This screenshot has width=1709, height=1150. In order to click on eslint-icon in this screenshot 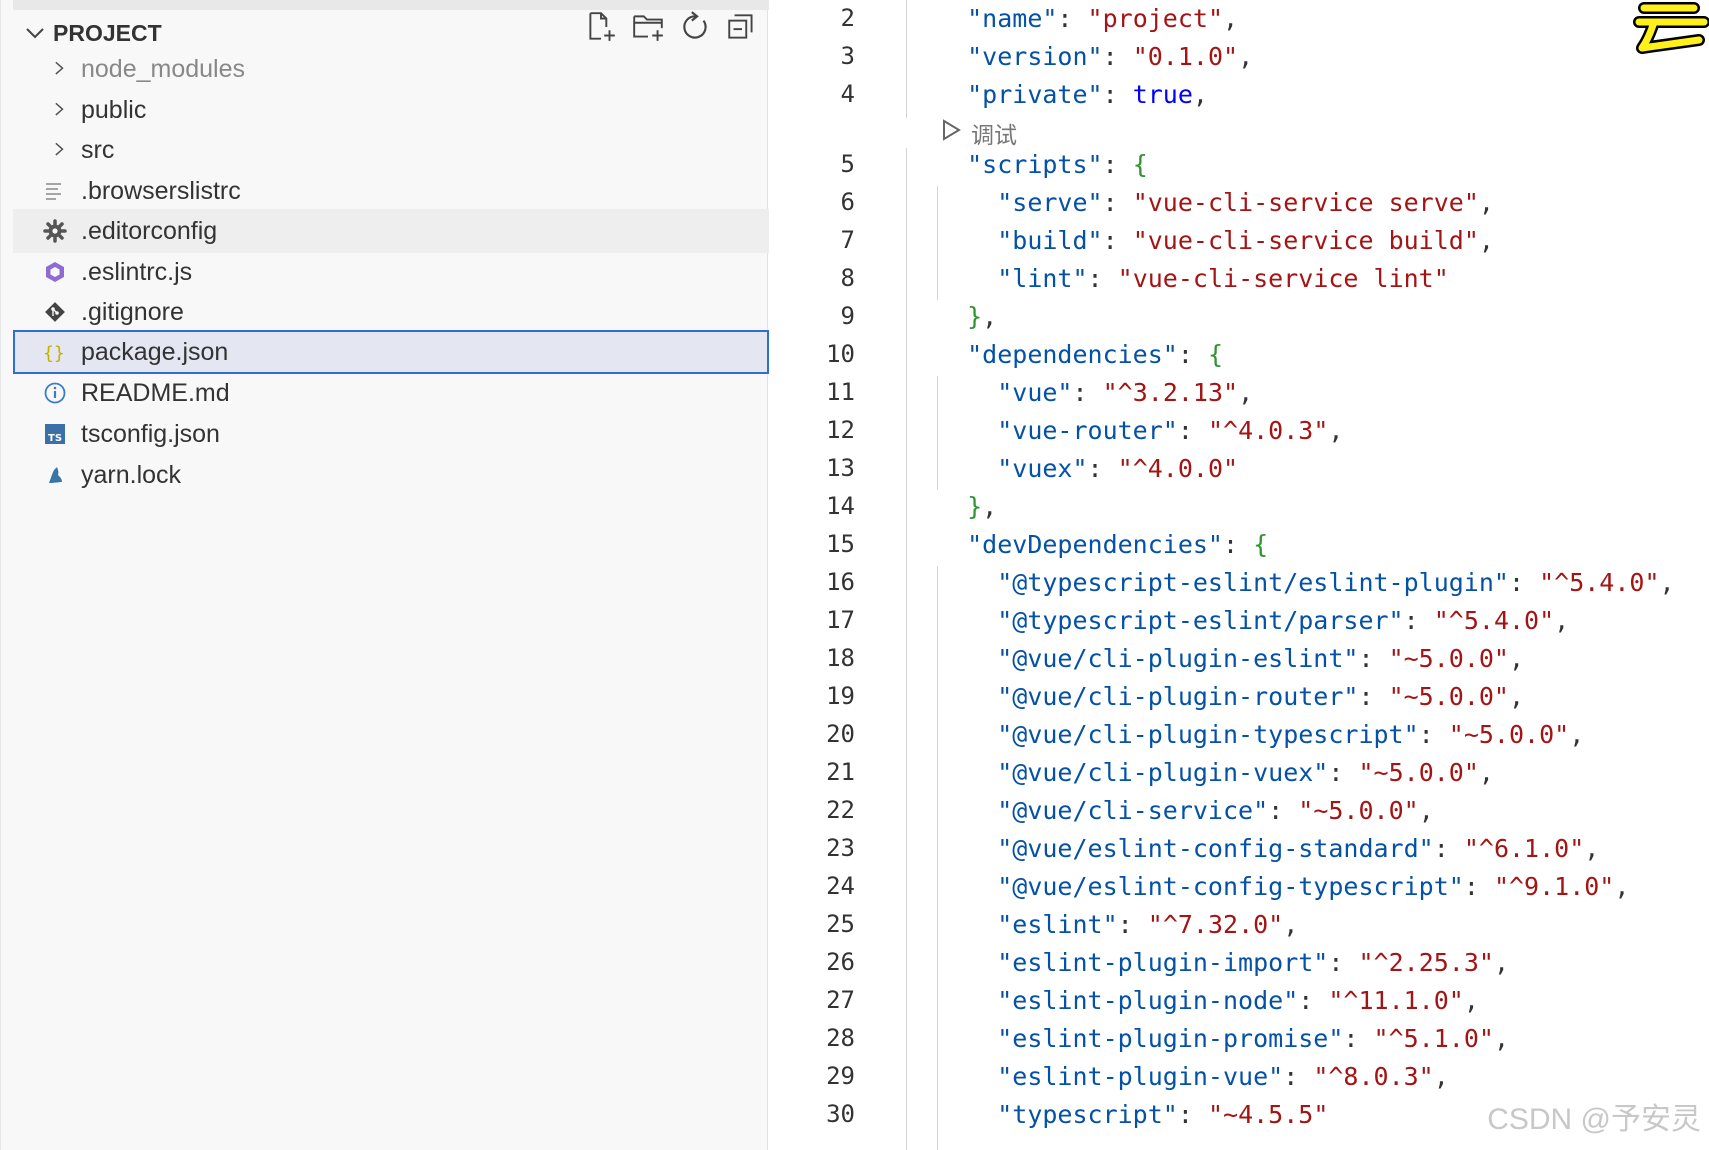, I will do `click(55, 272)`.